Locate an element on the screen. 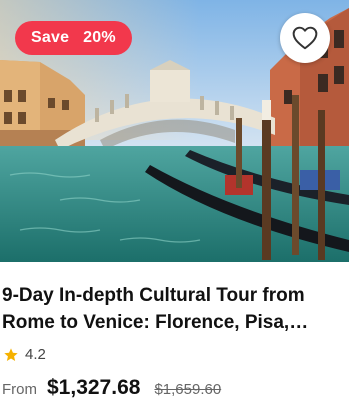 The width and height of the screenshot is (349, 404). price-row: From $1,327.68 $1,659.60 is located at coordinates (111, 388).